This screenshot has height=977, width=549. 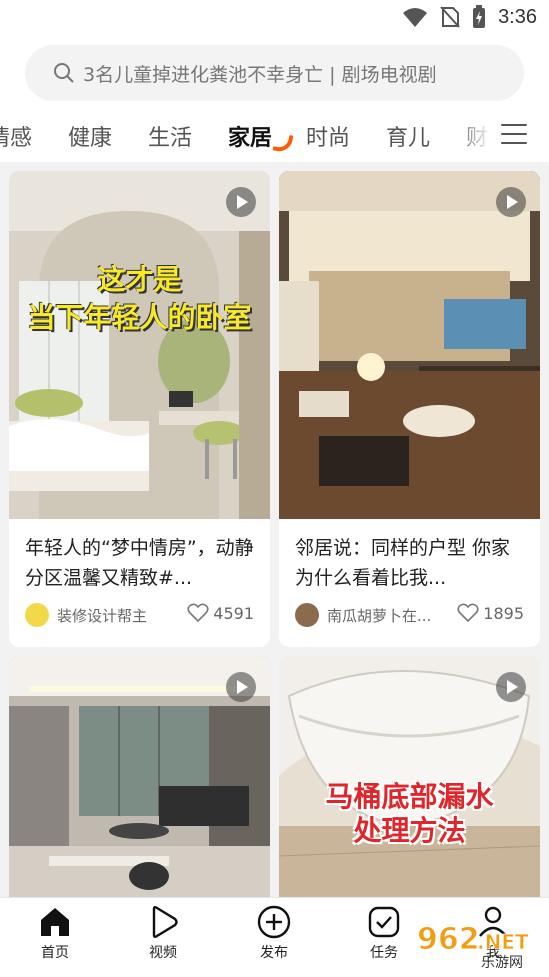 What do you see at coordinates (328, 136) in the screenshot?
I see `tab-fashion: 时尚` at bounding box center [328, 136].